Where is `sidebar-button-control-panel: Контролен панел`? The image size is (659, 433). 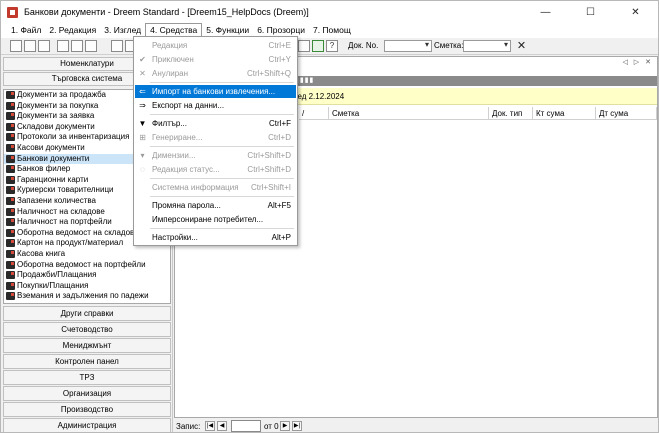 sidebar-button-control-panel: Контролен панел is located at coordinates (87, 361).